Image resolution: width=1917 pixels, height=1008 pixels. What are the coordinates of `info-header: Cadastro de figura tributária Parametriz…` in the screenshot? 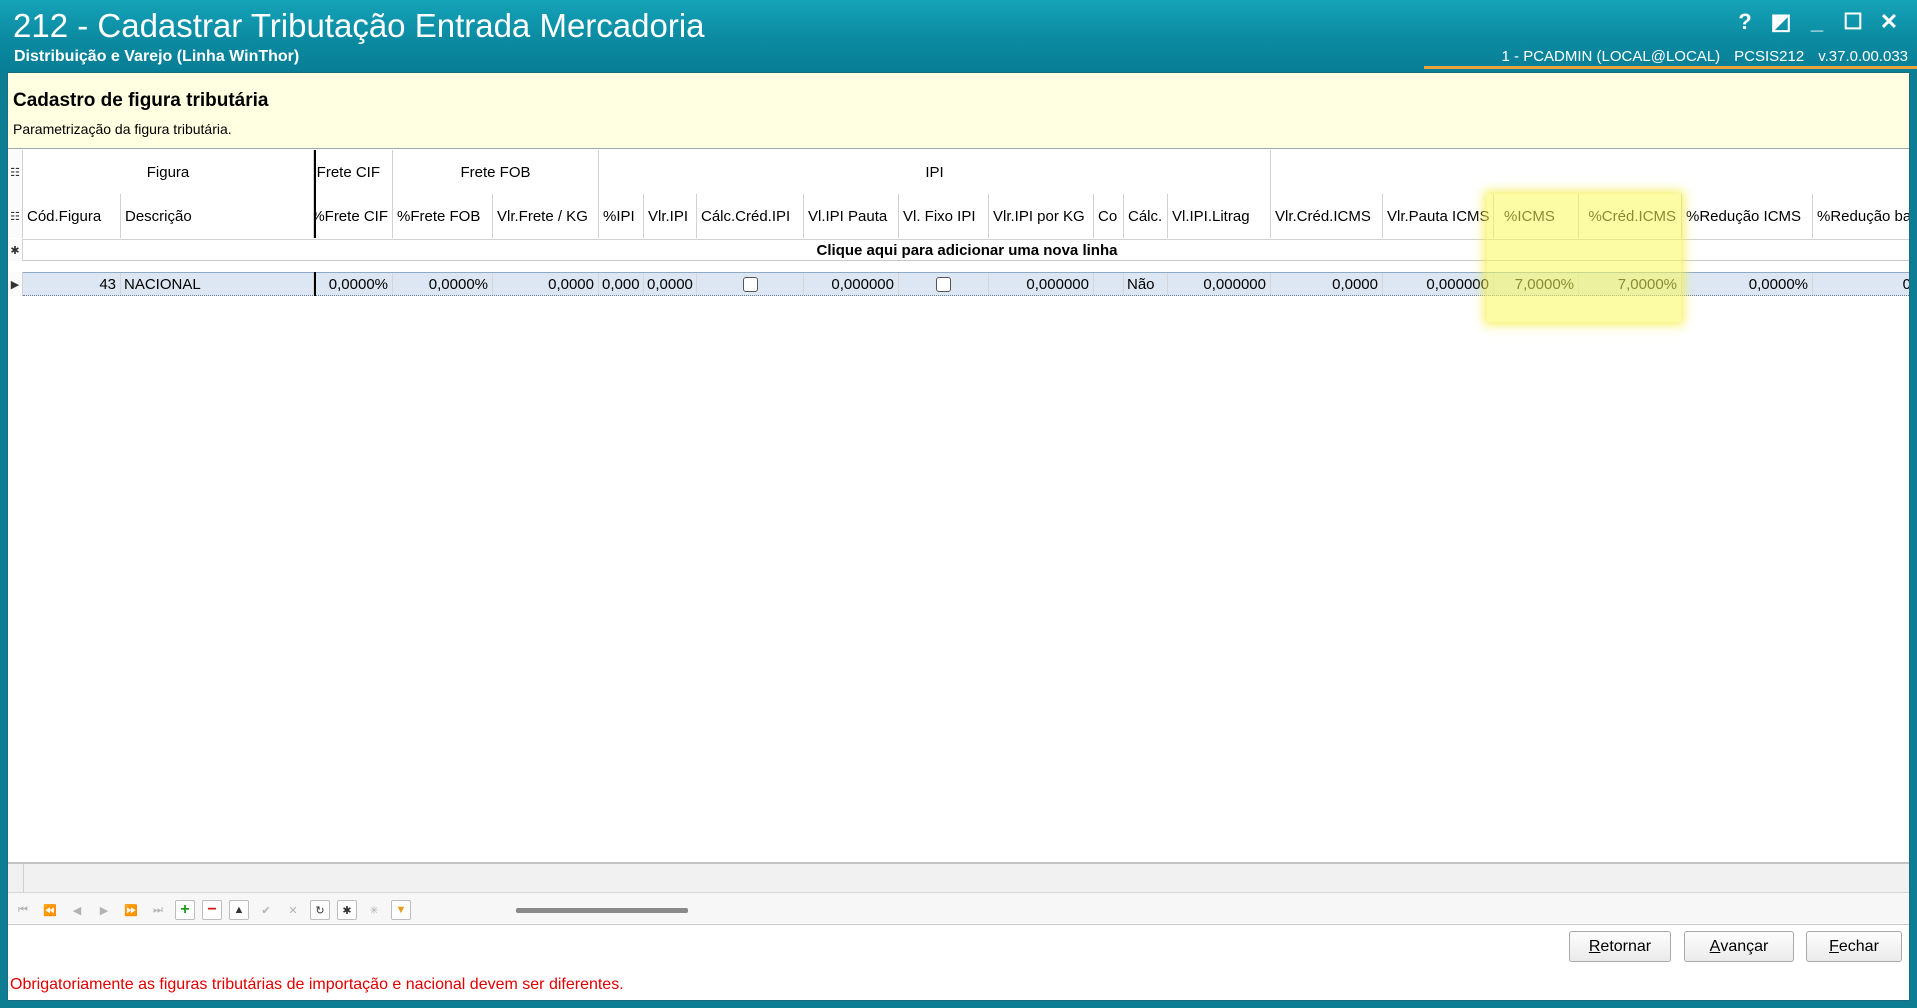 It's located at (958, 111).